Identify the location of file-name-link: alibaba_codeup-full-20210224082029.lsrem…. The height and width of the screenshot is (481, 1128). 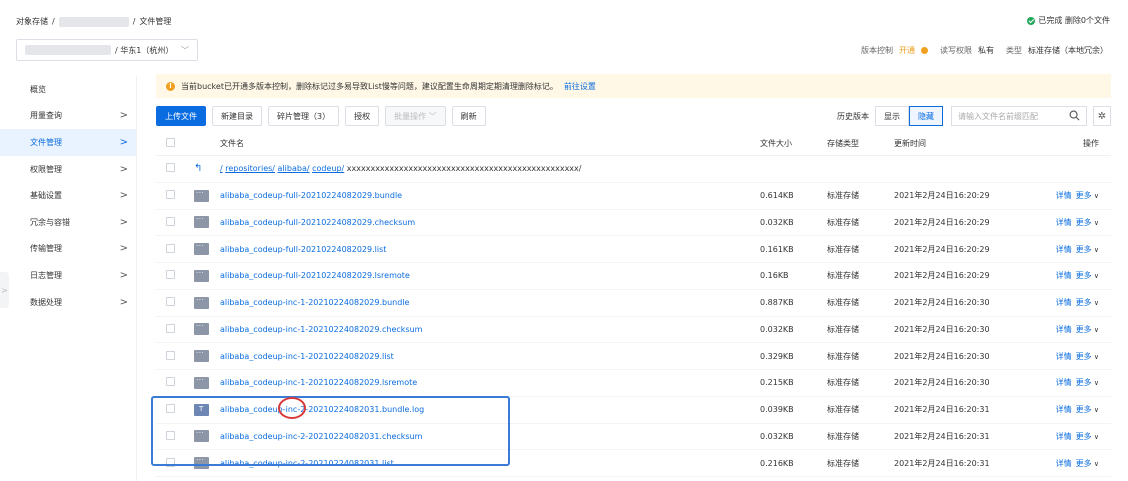
(490, 275).